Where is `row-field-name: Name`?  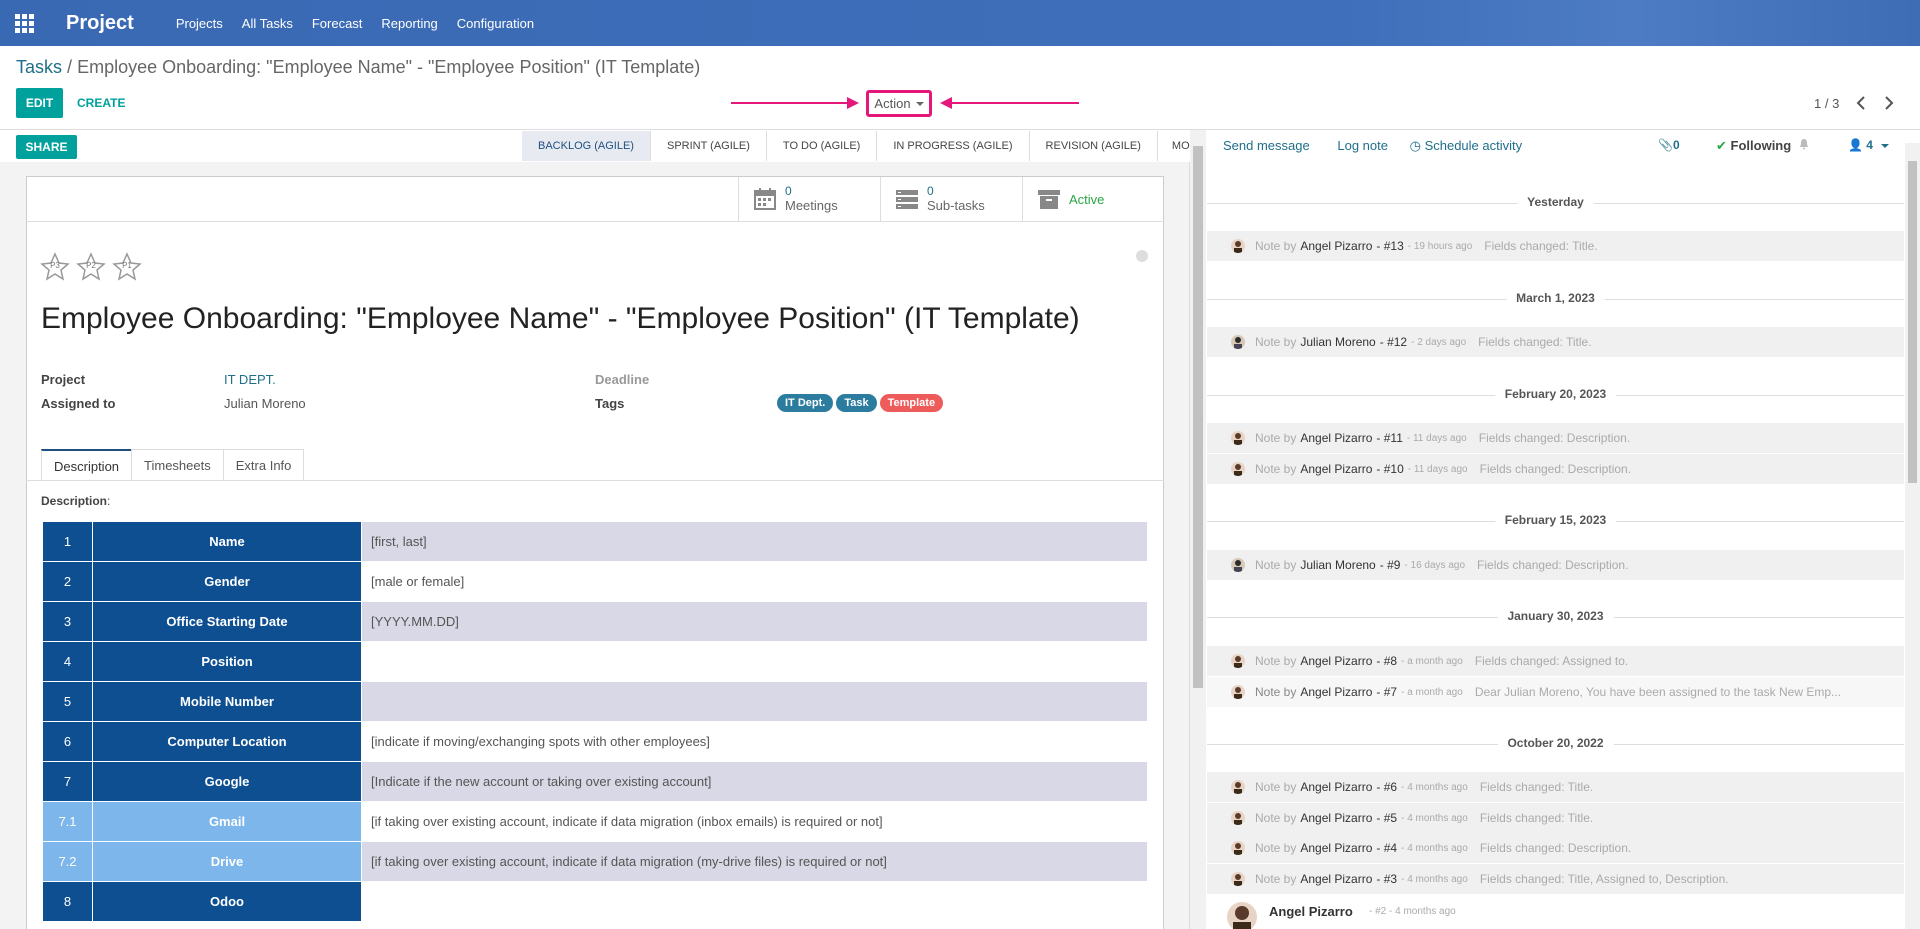
row-field-name: Name is located at coordinates (227, 541).